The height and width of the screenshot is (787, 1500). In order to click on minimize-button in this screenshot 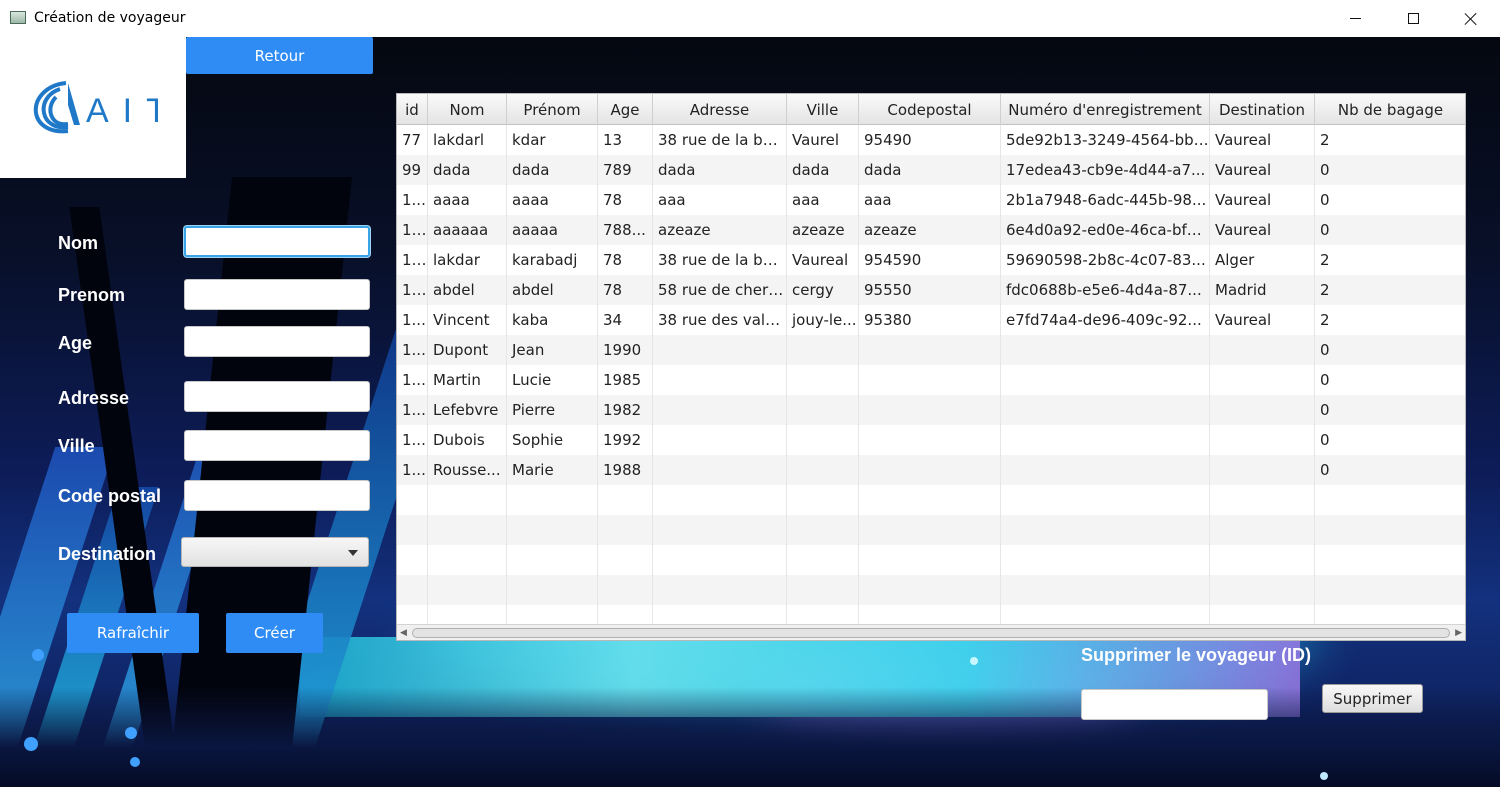, I will do `click(1355, 18)`.